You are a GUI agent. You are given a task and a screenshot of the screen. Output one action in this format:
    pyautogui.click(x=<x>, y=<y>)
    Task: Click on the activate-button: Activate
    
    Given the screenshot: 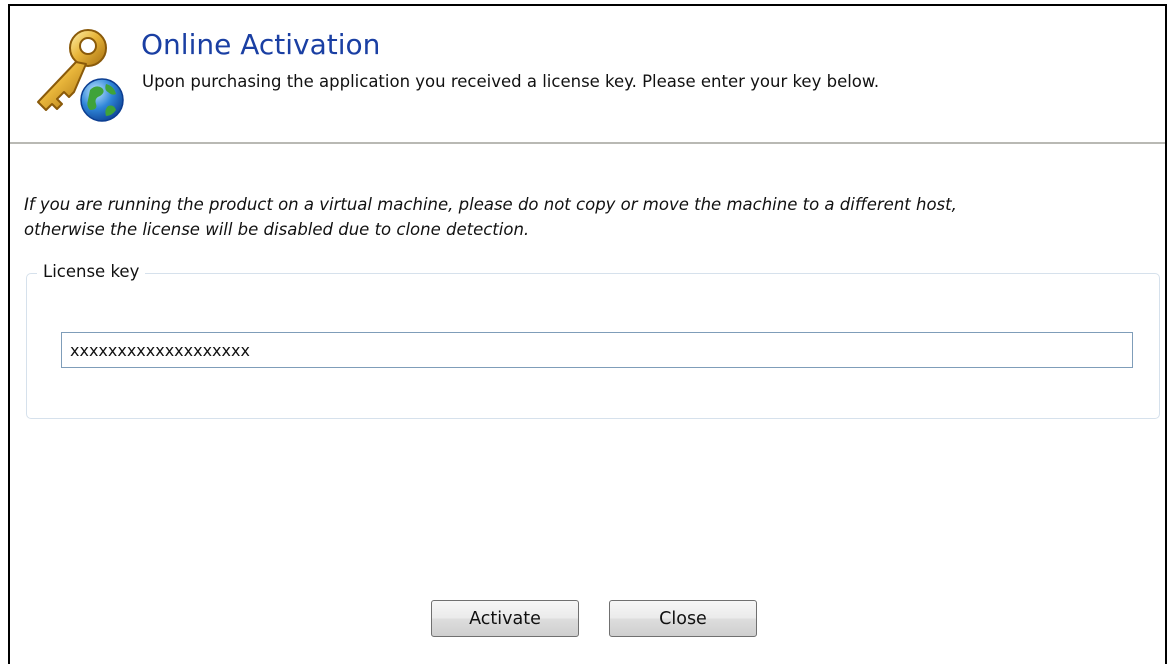 What is the action you would take?
    pyautogui.click(x=505, y=618)
    